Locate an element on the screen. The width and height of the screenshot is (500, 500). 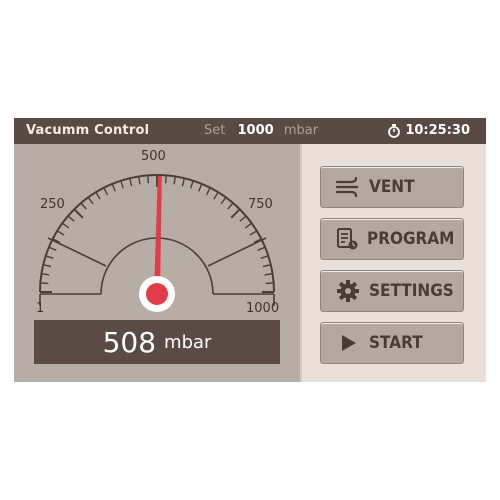
setpoint-value: 1000 is located at coordinates (255, 130).